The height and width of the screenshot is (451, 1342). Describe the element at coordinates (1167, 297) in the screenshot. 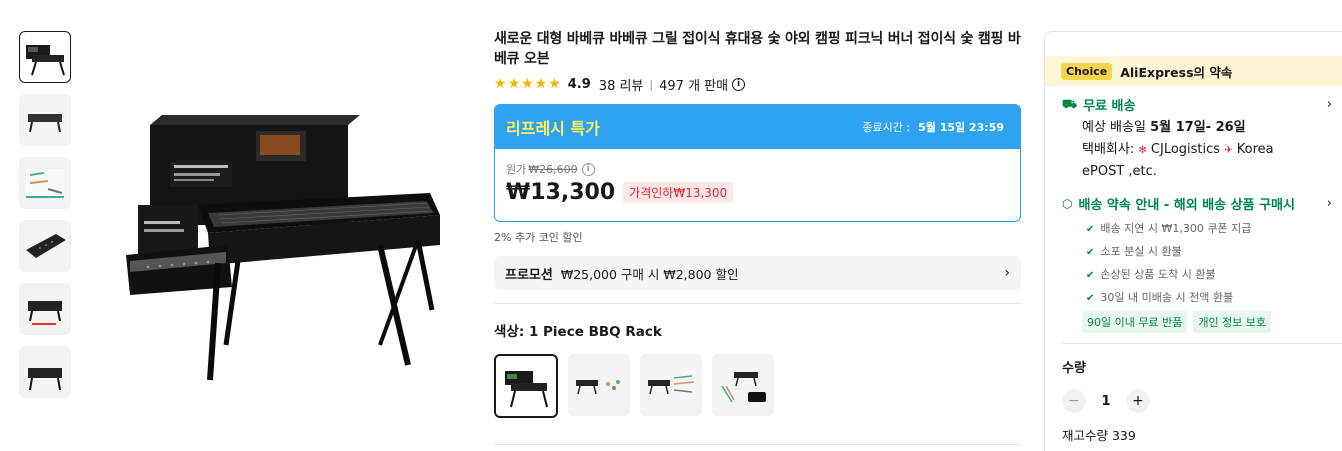

I see `promise-item-text: 30일 내 미배송 시 전액 환불` at that location.